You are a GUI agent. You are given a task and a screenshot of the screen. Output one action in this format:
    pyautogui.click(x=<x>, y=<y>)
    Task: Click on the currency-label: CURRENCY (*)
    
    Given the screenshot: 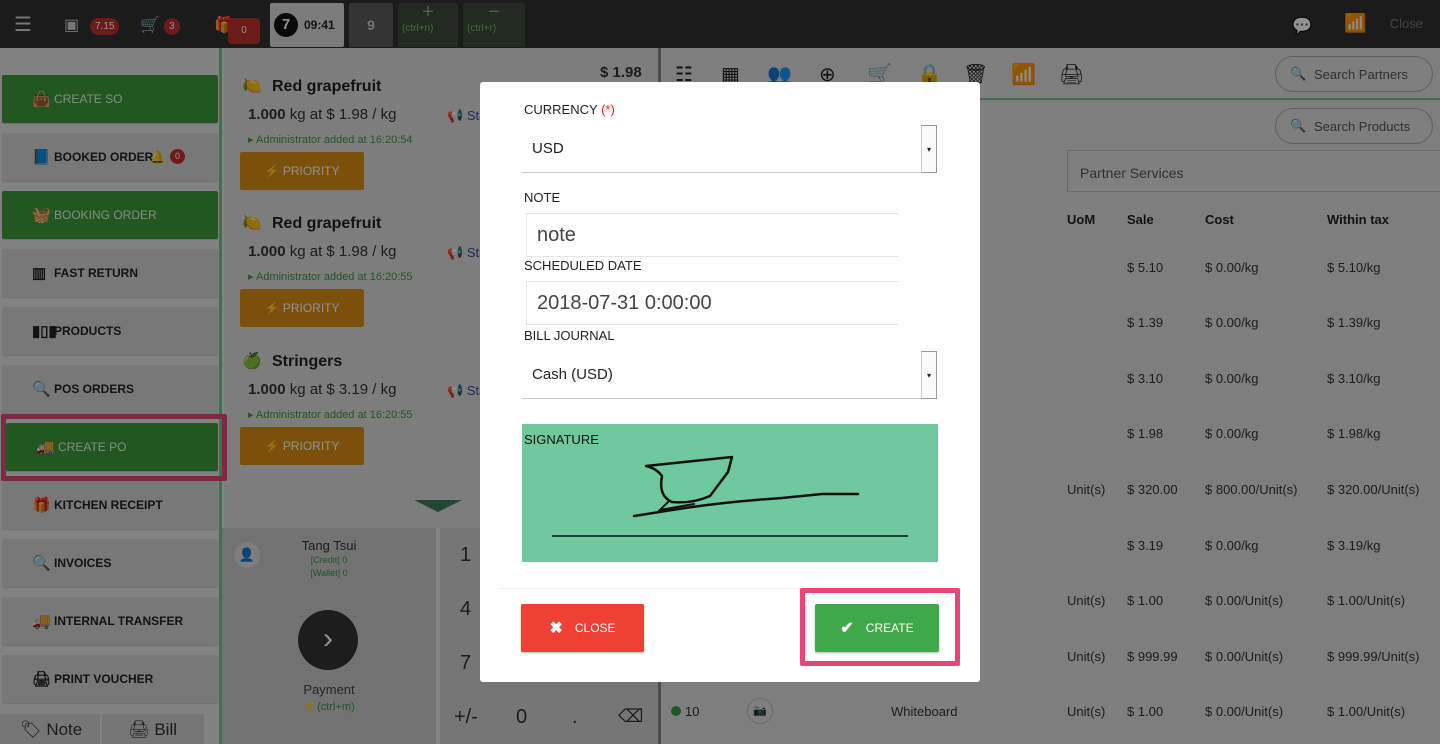 What is the action you would take?
    pyautogui.click(x=569, y=109)
    